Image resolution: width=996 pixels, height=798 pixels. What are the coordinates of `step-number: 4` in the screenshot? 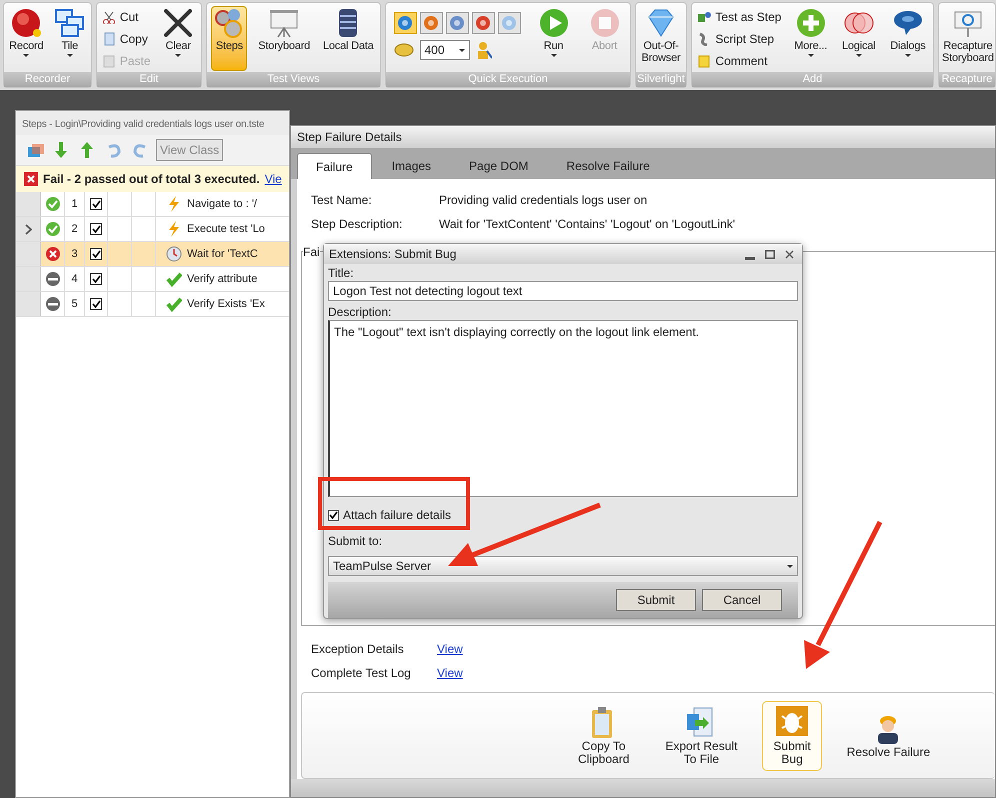 It's located at (74, 279).